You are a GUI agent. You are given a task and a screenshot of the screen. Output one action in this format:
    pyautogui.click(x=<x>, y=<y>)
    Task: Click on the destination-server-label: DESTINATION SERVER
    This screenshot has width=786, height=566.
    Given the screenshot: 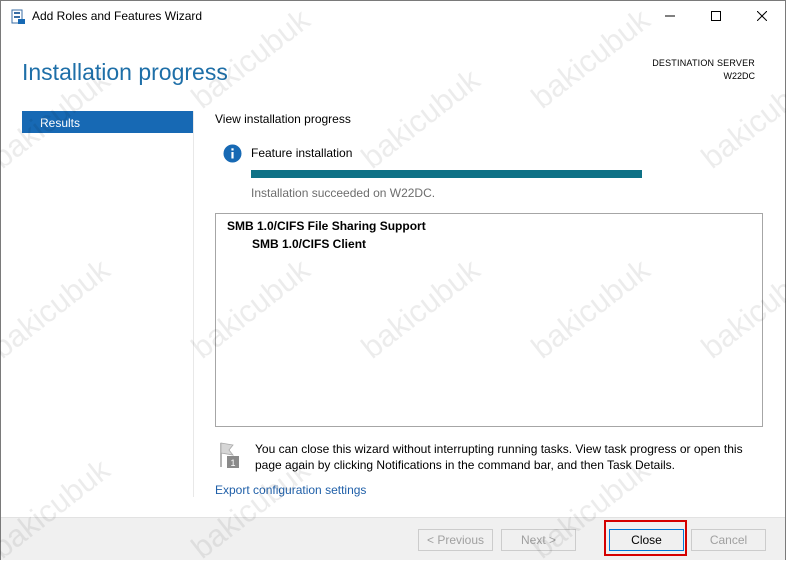 What is the action you would take?
    pyautogui.click(x=703, y=63)
    